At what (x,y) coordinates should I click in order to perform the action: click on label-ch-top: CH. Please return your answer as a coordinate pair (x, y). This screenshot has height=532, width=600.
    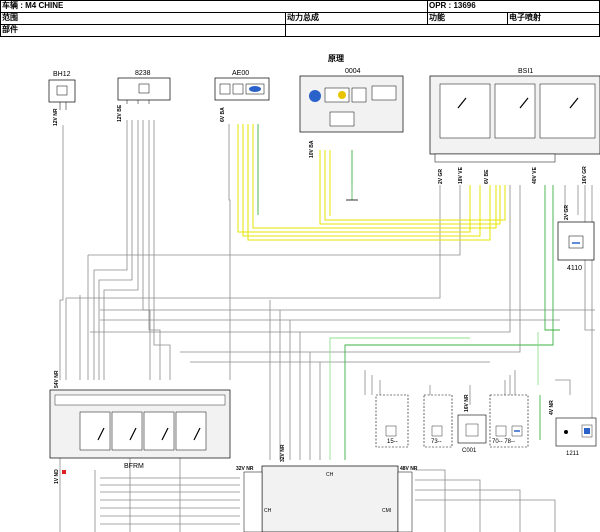
    Looking at the image, I should click on (330, 475).